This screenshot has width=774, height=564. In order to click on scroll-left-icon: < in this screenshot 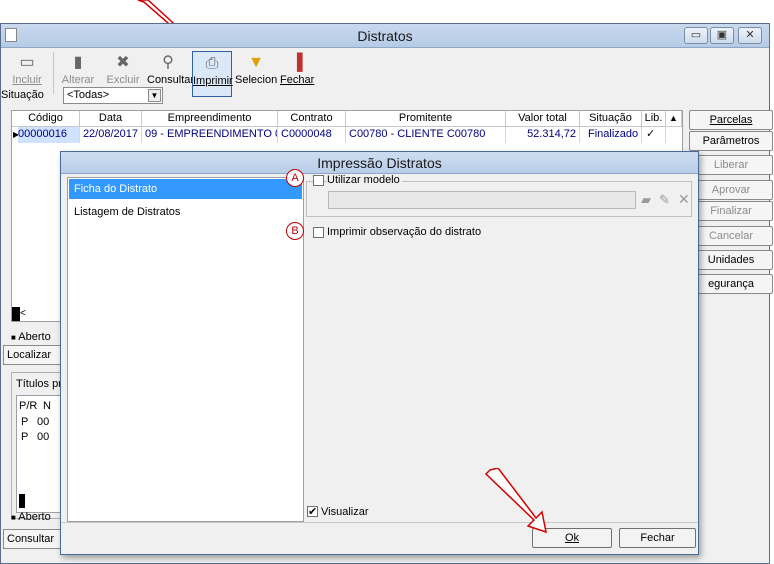, I will do `click(23, 313)`.